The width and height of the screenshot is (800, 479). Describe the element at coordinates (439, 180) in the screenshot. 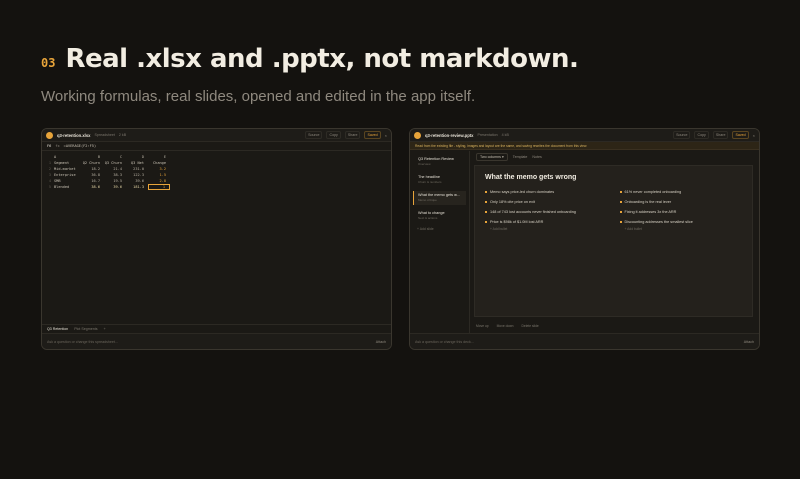

I see `slide-thumbnail: The headline Churn & numbers` at that location.